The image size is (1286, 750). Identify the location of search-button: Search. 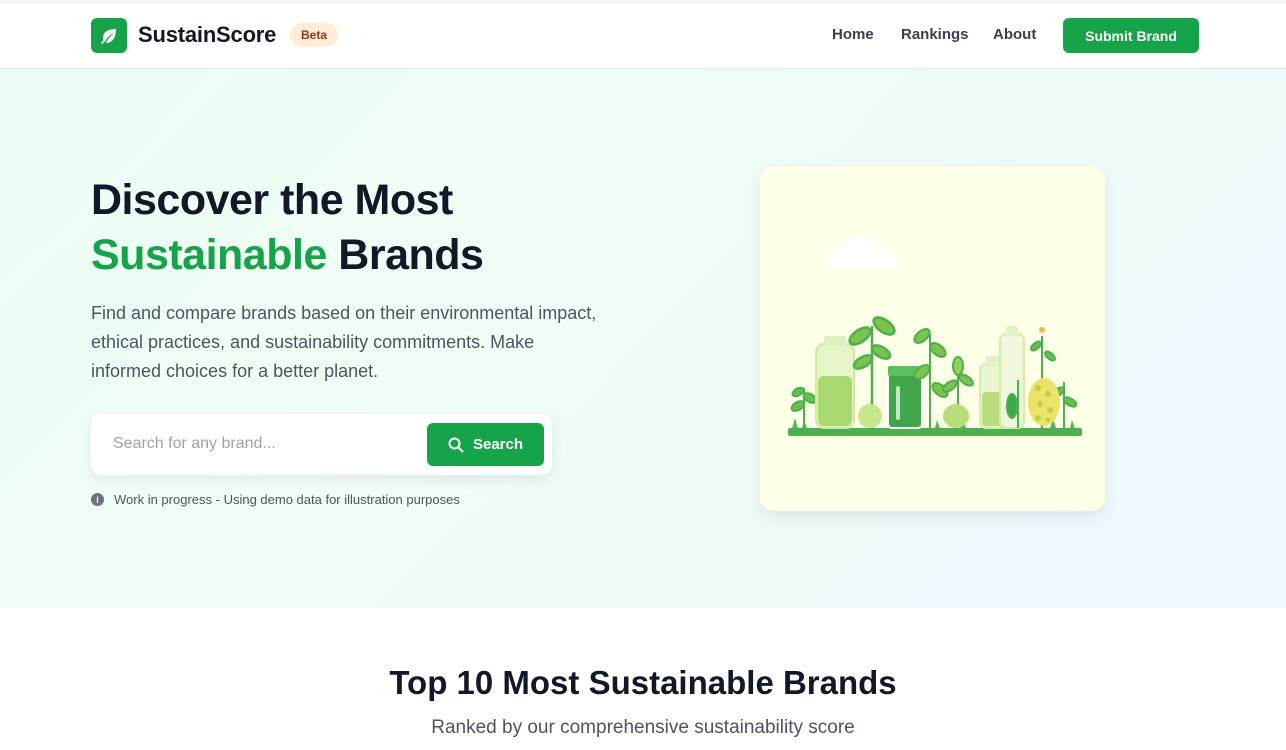
(485, 444).